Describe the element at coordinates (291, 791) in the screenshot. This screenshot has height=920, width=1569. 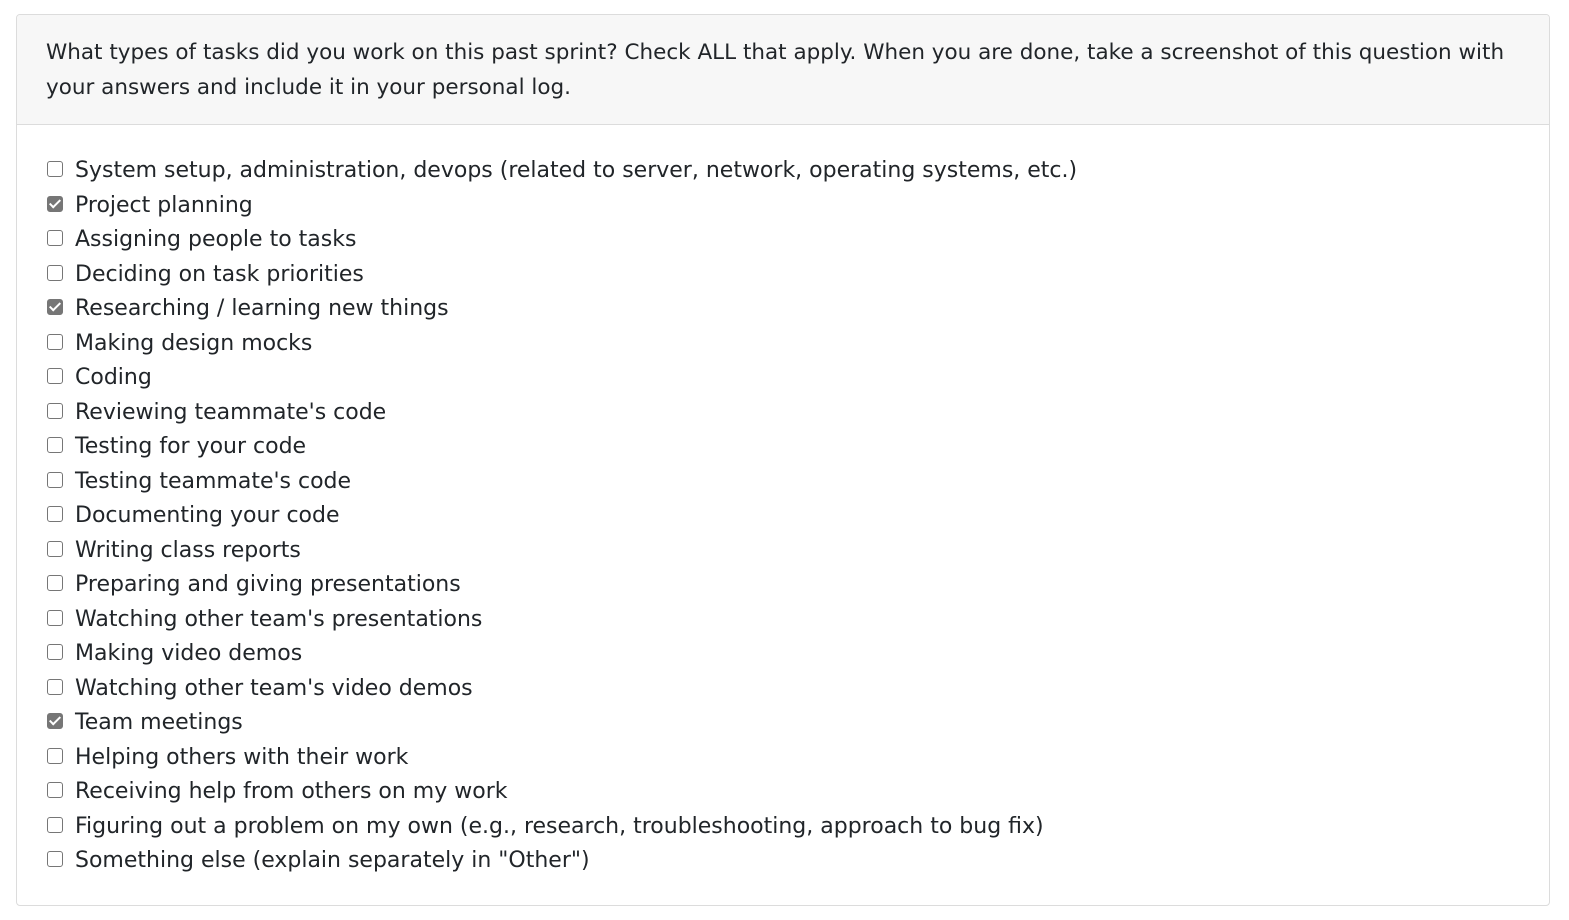
I see `option-label: Receiving help from others on my work` at that location.